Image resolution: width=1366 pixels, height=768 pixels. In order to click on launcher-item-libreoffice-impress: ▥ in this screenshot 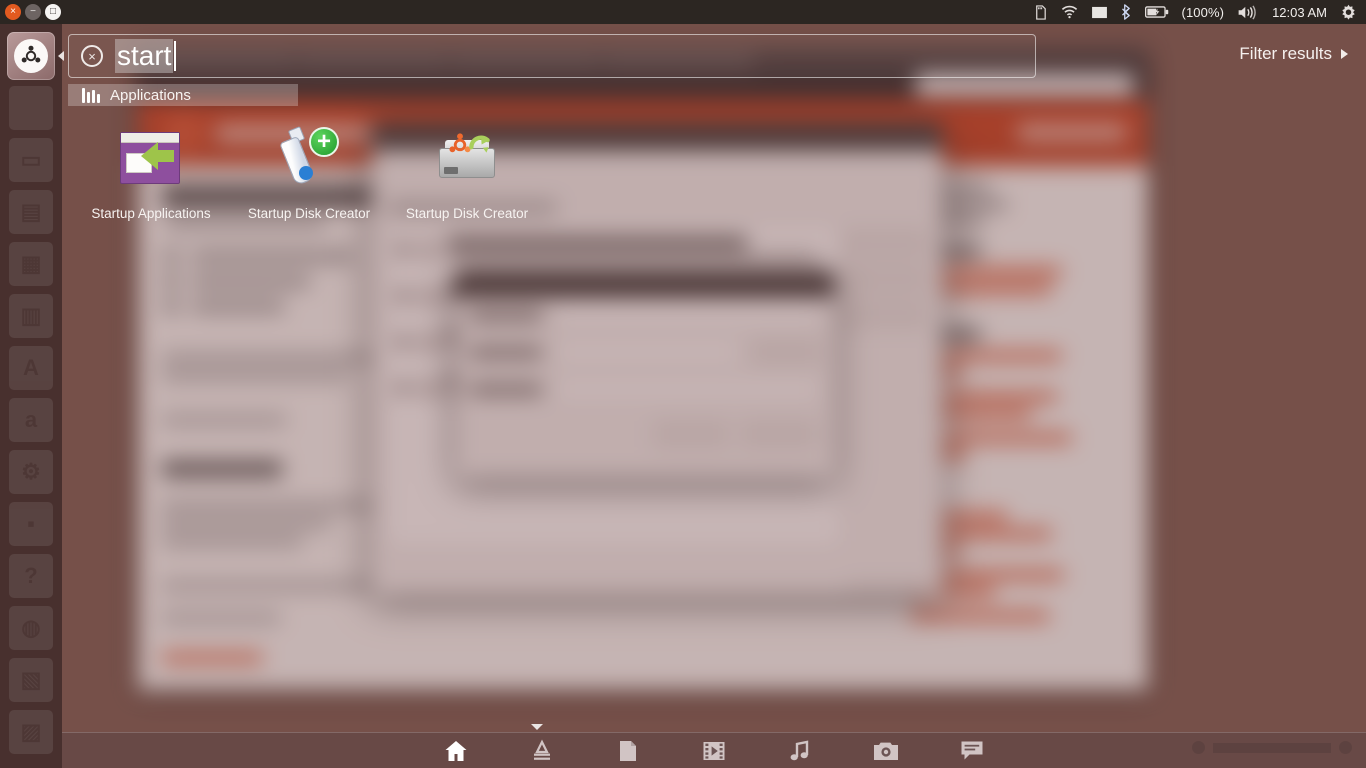, I will do `click(31, 316)`.